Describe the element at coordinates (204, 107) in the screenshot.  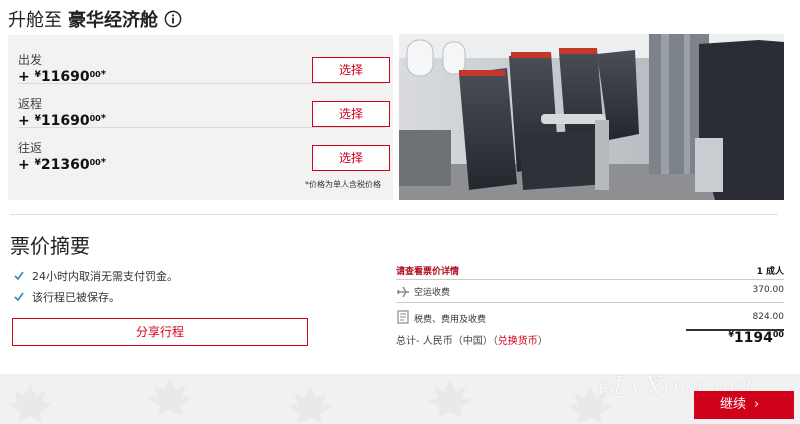
I see `upgrade-row-return: 返程 + ¥1169000* 选择` at that location.